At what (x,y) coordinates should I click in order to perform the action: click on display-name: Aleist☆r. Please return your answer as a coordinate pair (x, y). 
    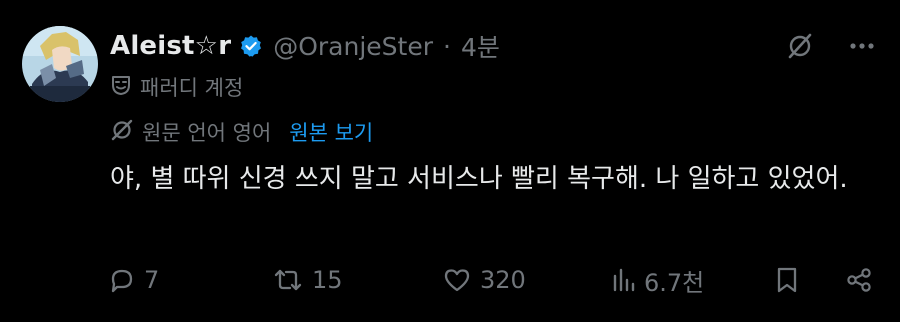
    Looking at the image, I should click on (170, 46).